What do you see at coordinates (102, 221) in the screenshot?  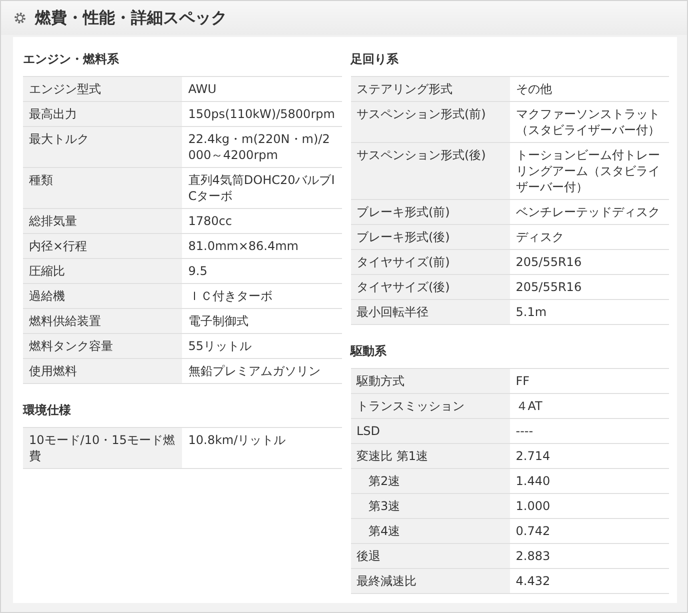 I see `spec-label: 総排気量` at bounding box center [102, 221].